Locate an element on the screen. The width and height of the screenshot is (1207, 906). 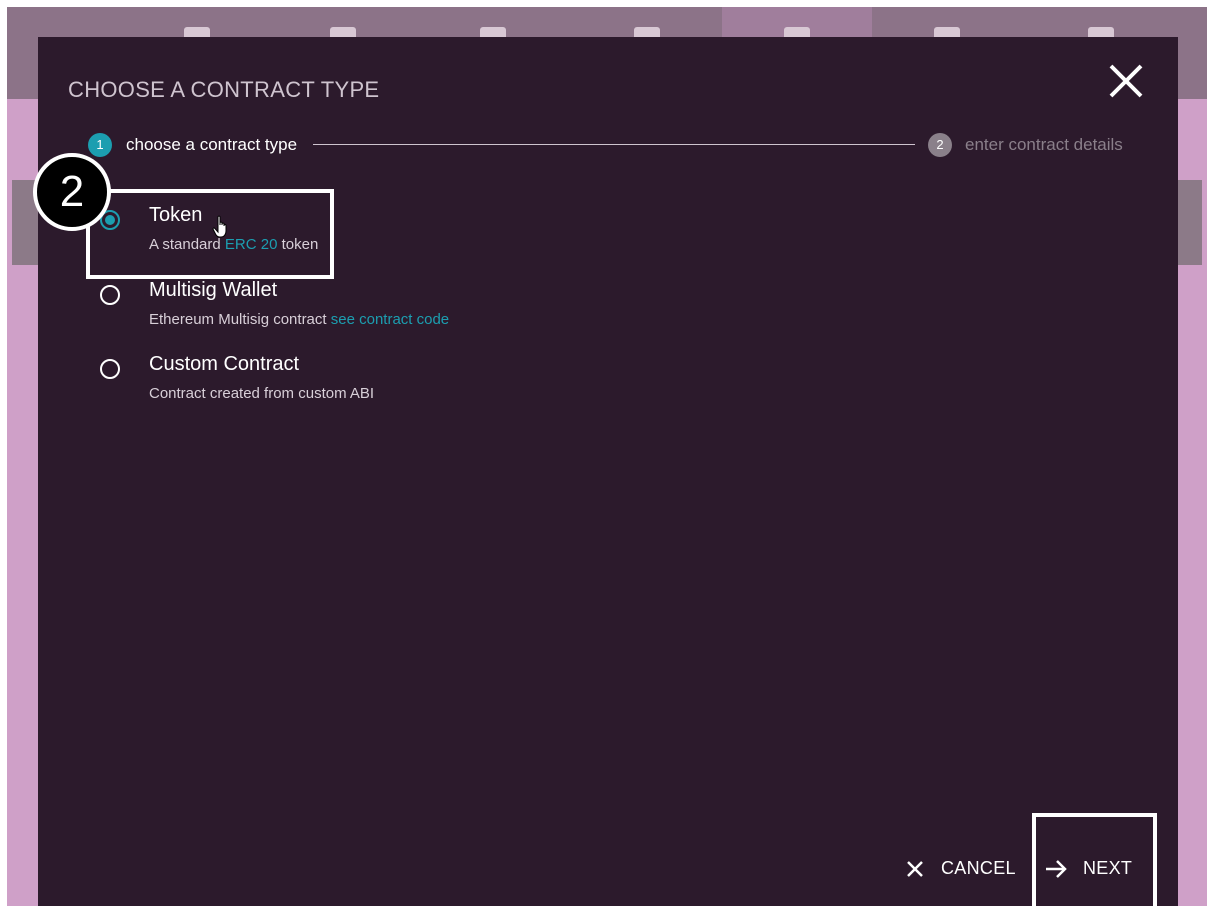
close-button is located at coordinates (1126, 81).